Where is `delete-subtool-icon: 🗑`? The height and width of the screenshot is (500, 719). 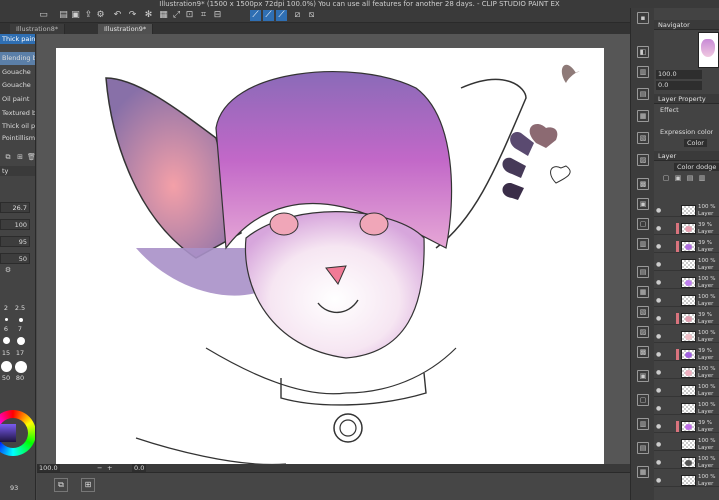
delete-subtool-icon: 🗑 is located at coordinates (31, 157).